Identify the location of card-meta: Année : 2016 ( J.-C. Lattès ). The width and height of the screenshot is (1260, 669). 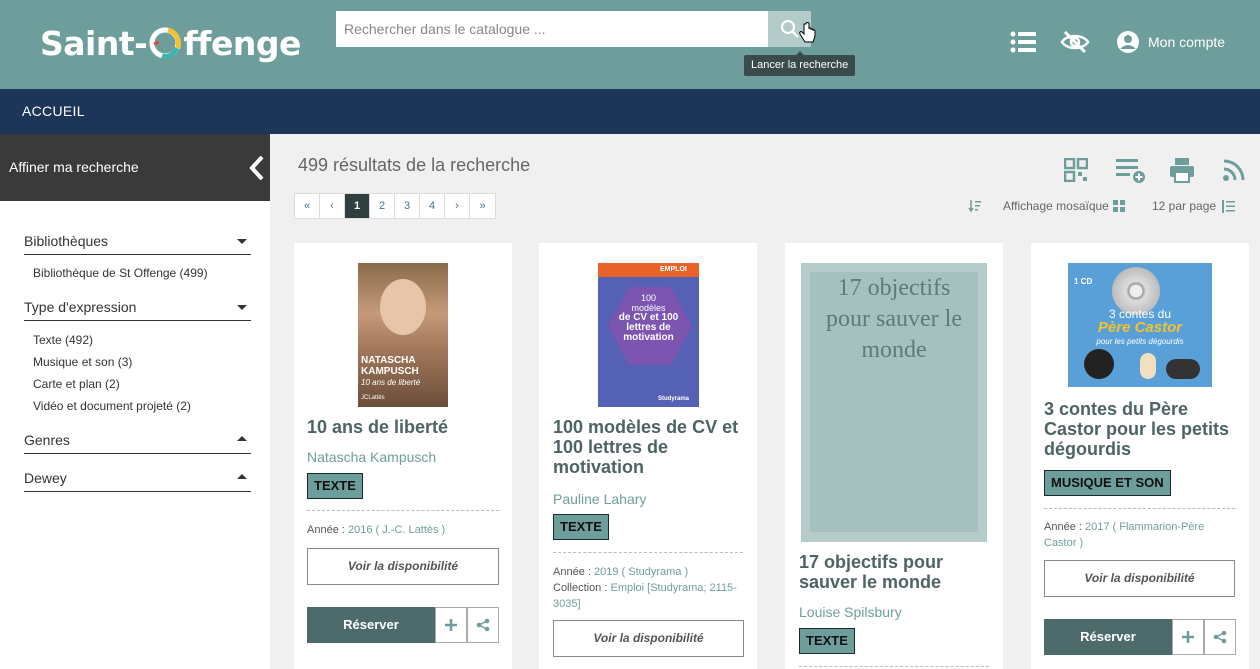
(403, 530).